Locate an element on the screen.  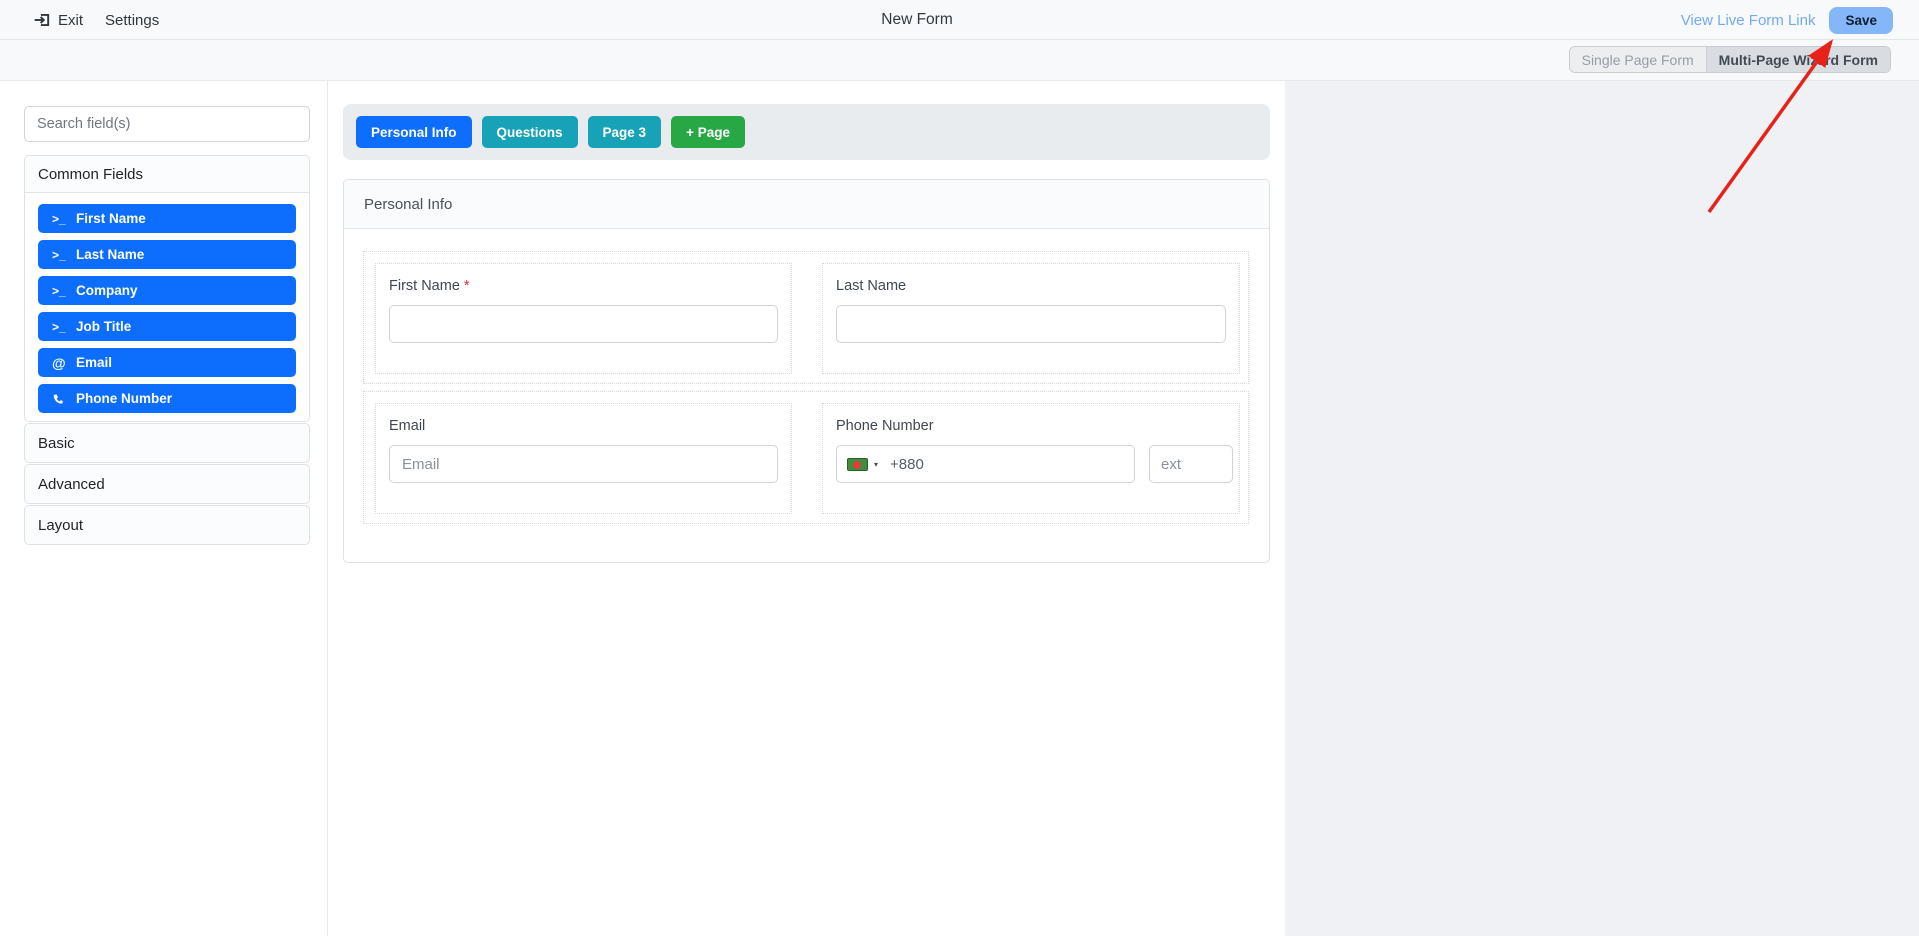
field-button-label: First Name is located at coordinates (111, 218).